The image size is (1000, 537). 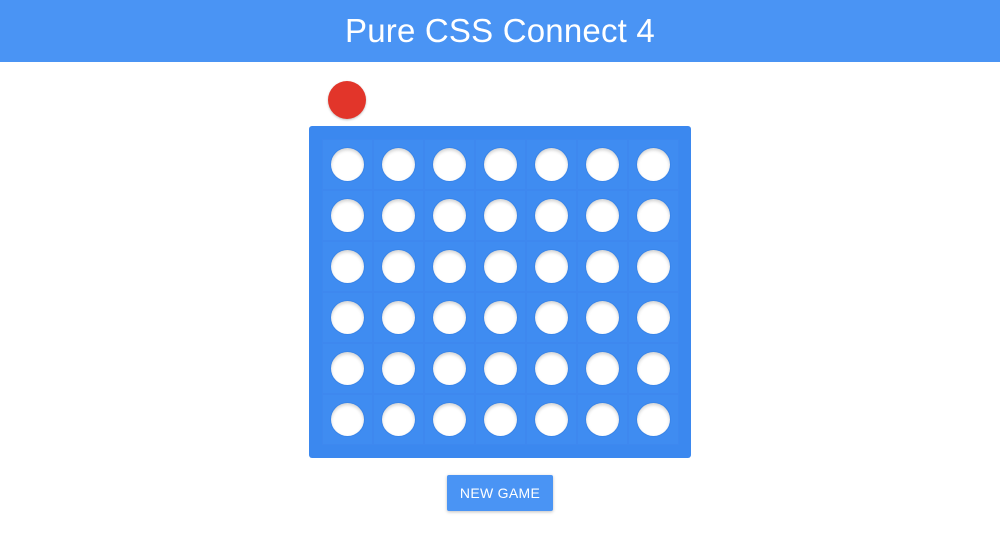 I want to click on board-cell-r1-c1, so click(x=347, y=164).